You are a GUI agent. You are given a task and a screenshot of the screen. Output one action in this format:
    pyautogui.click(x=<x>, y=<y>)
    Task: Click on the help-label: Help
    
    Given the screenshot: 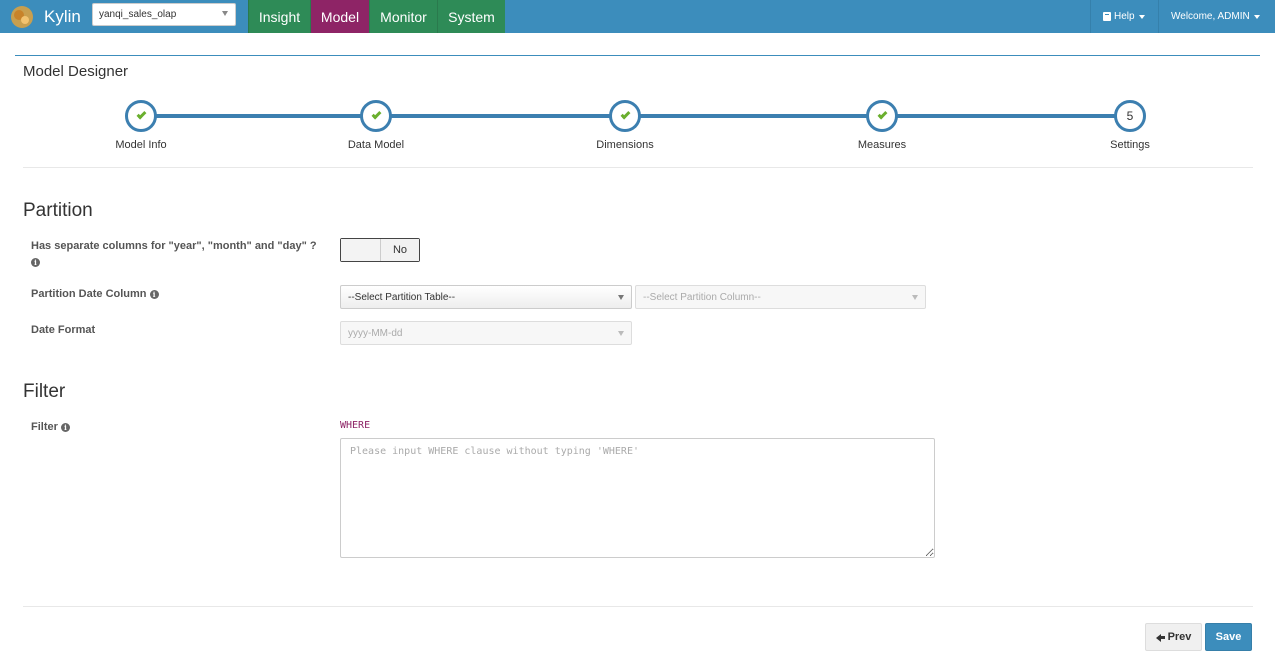 What is the action you would take?
    pyautogui.click(x=1124, y=16)
    